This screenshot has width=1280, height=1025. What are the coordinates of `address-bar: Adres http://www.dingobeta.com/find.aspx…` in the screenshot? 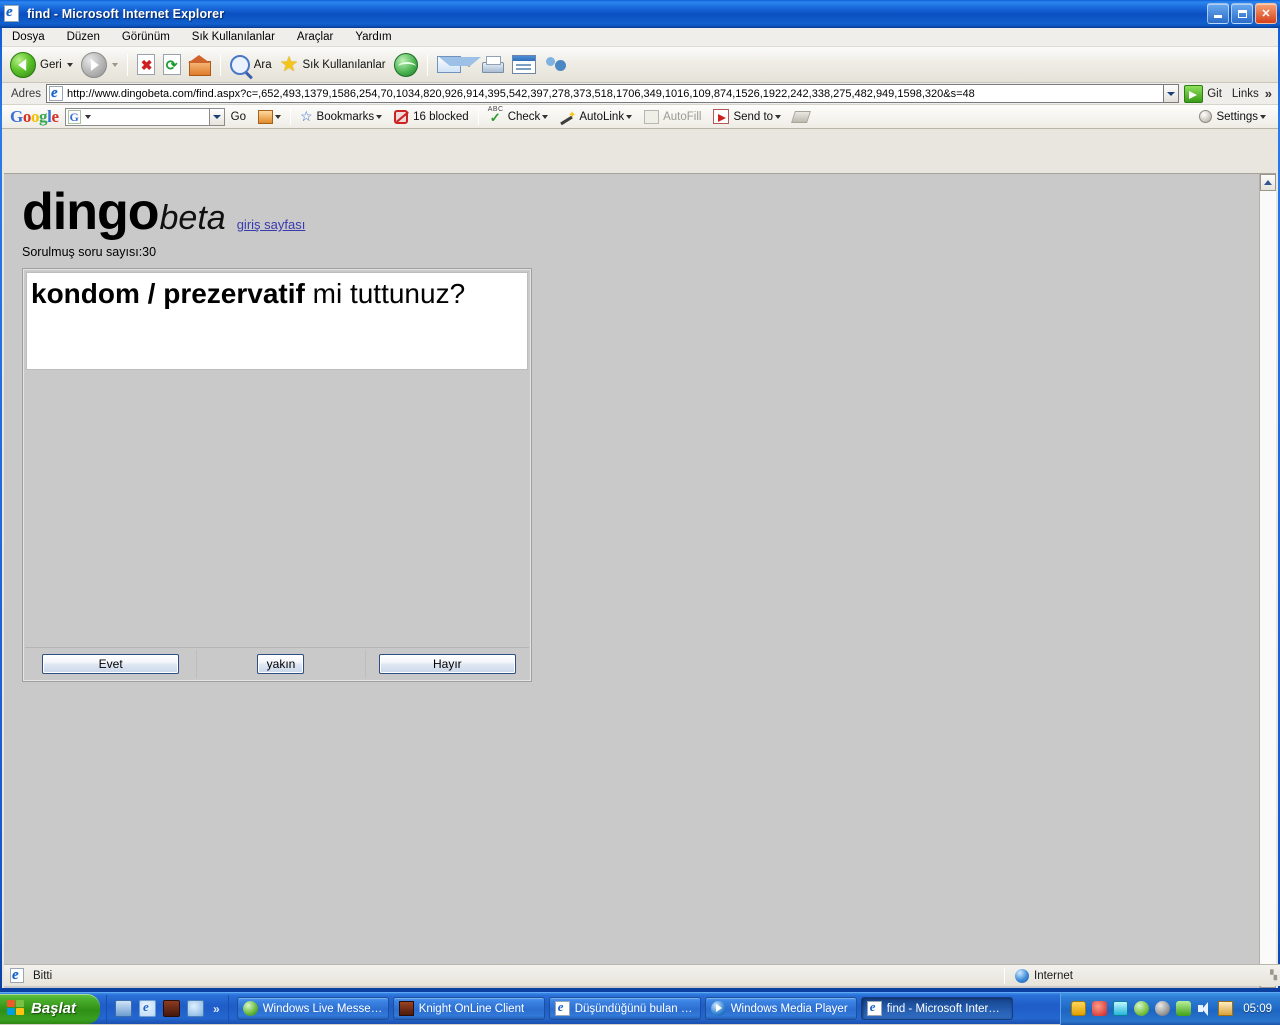 It's located at (640, 94).